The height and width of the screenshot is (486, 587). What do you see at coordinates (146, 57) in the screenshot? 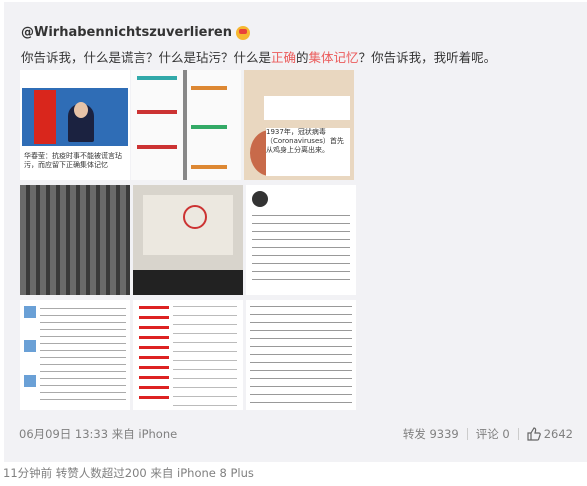
I see `text-part: 你告诉我，什么是谎言？什么是玷污？什么是` at bounding box center [146, 57].